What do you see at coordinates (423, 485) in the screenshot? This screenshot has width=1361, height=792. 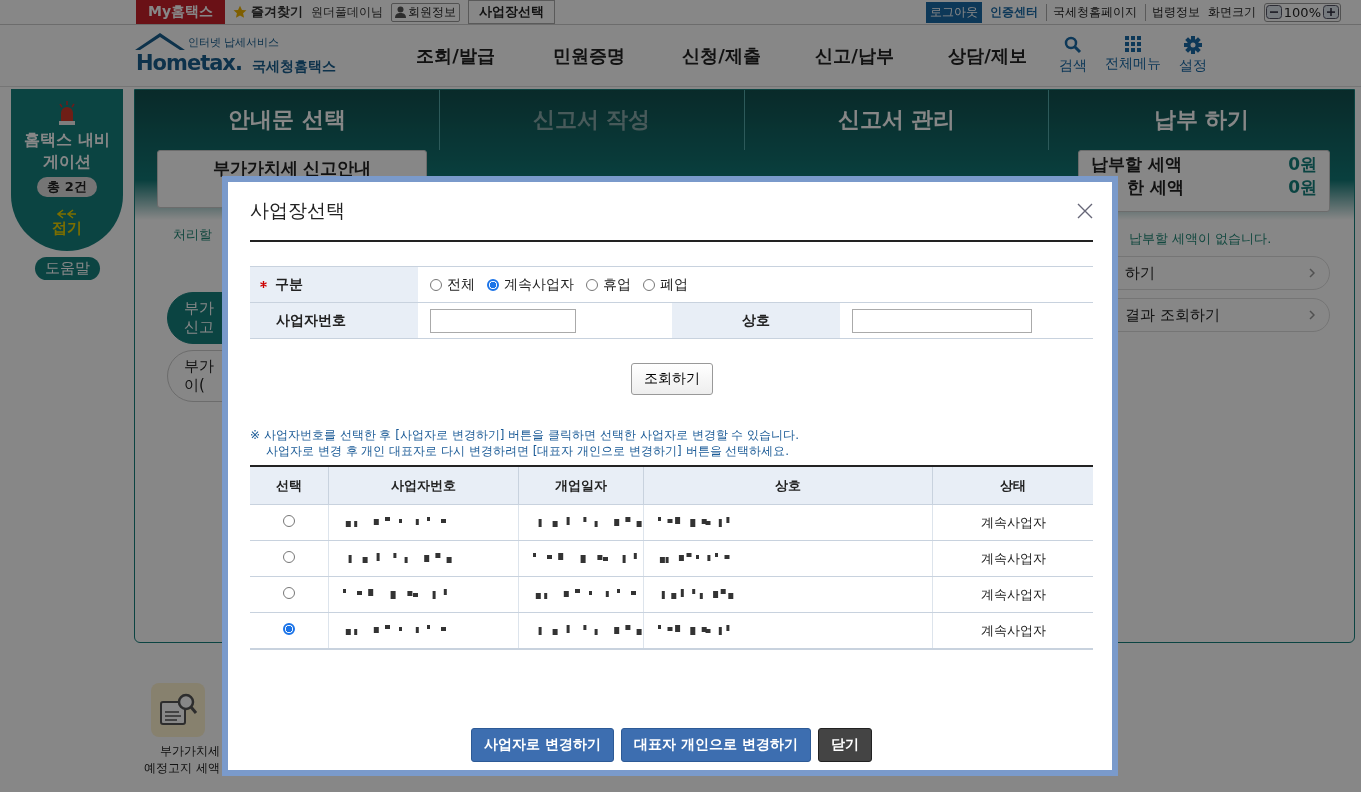 I see `column-header: 사업자번호` at bounding box center [423, 485].